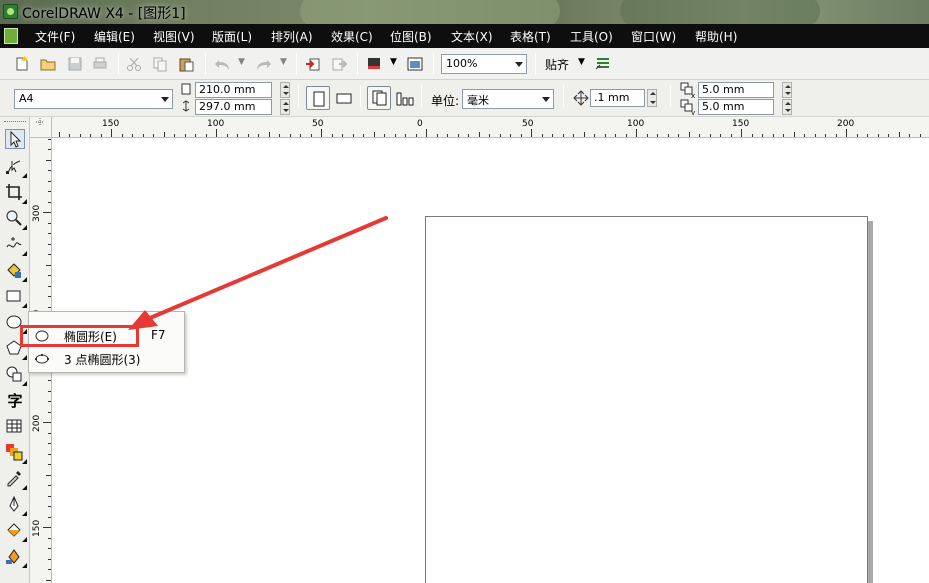 The width and height of the screenshot is (929, 583). What do you see at coordinates (102, 360) in the screenshot?
I see `flyout-item-label: 3 点椭圆形(3)` at bounding box center [102, 360].